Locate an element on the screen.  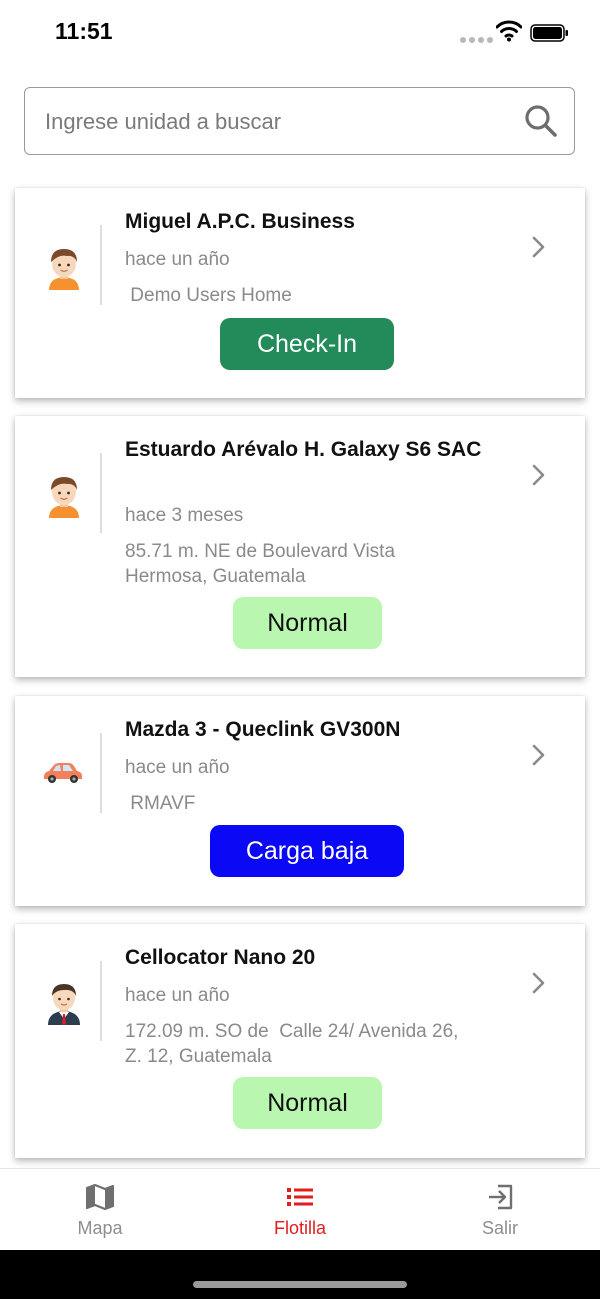
wifi-icon is located at coordinates (509, 31).